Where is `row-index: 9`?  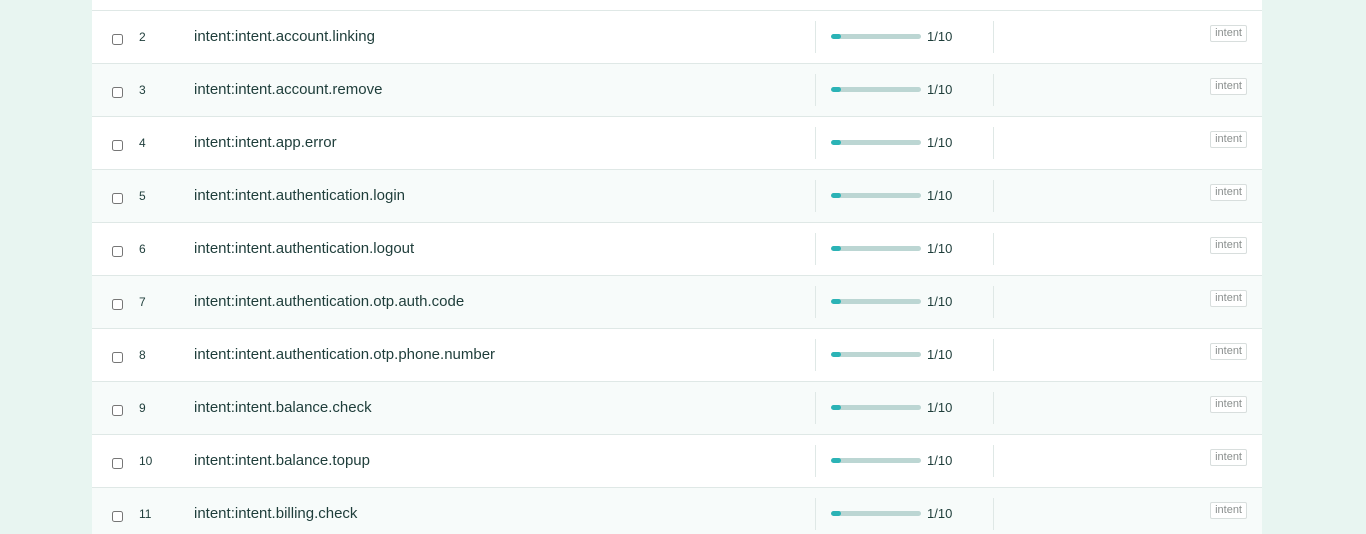 row-index: 9 is located at coordinates (142, 408).